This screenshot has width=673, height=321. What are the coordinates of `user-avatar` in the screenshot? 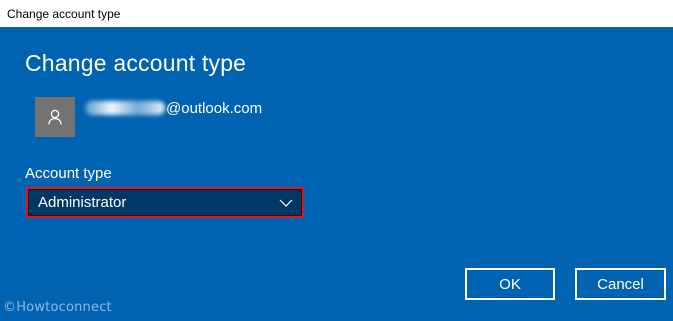 It's located at (55, 117).